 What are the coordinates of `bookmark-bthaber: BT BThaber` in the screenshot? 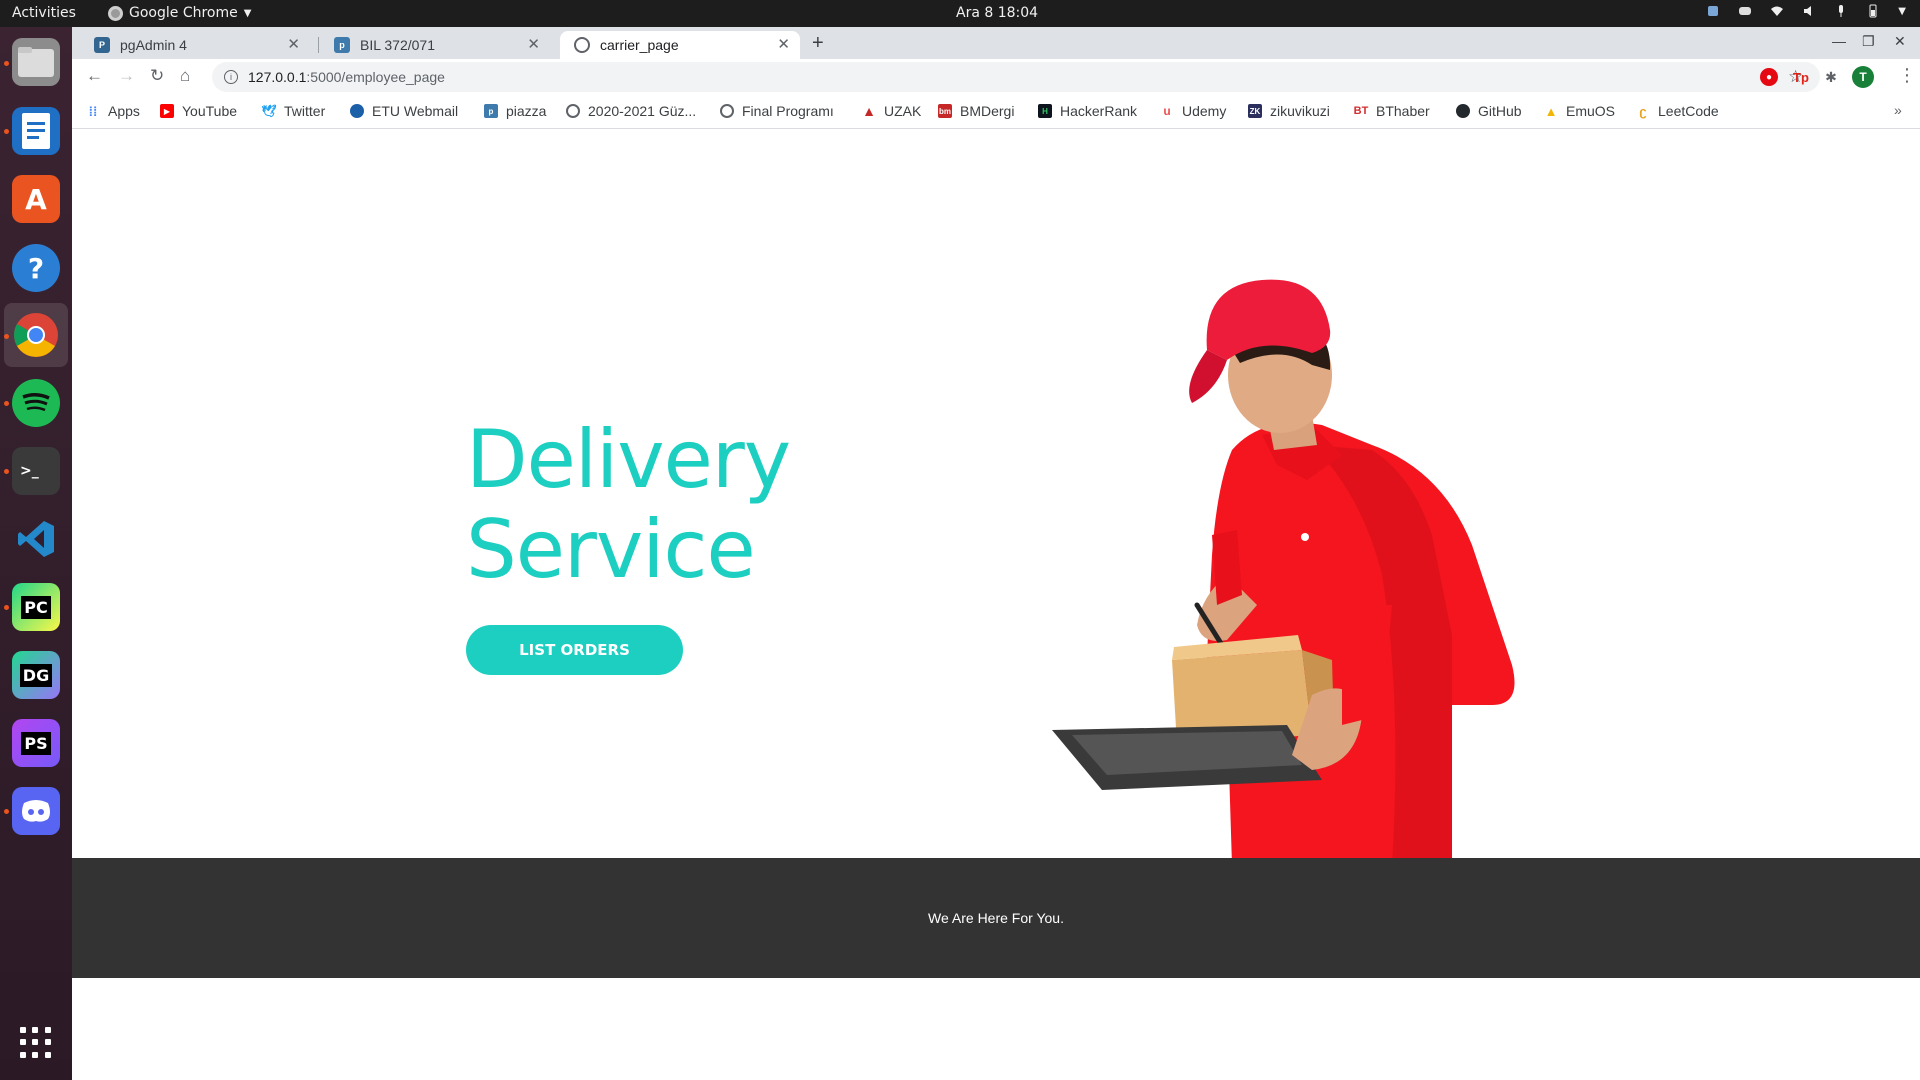 It's located at (1392, 111).